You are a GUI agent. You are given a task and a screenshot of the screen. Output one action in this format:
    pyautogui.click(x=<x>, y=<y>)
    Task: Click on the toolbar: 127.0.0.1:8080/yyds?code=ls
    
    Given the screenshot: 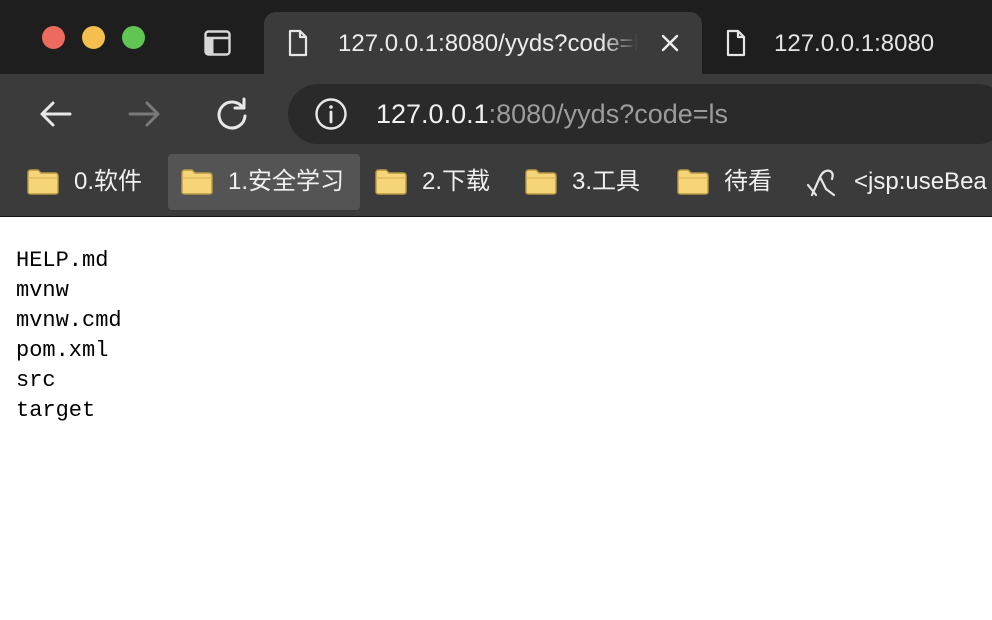 What is the action you would take?
    pyautogui.click(x=496, y=114)
    